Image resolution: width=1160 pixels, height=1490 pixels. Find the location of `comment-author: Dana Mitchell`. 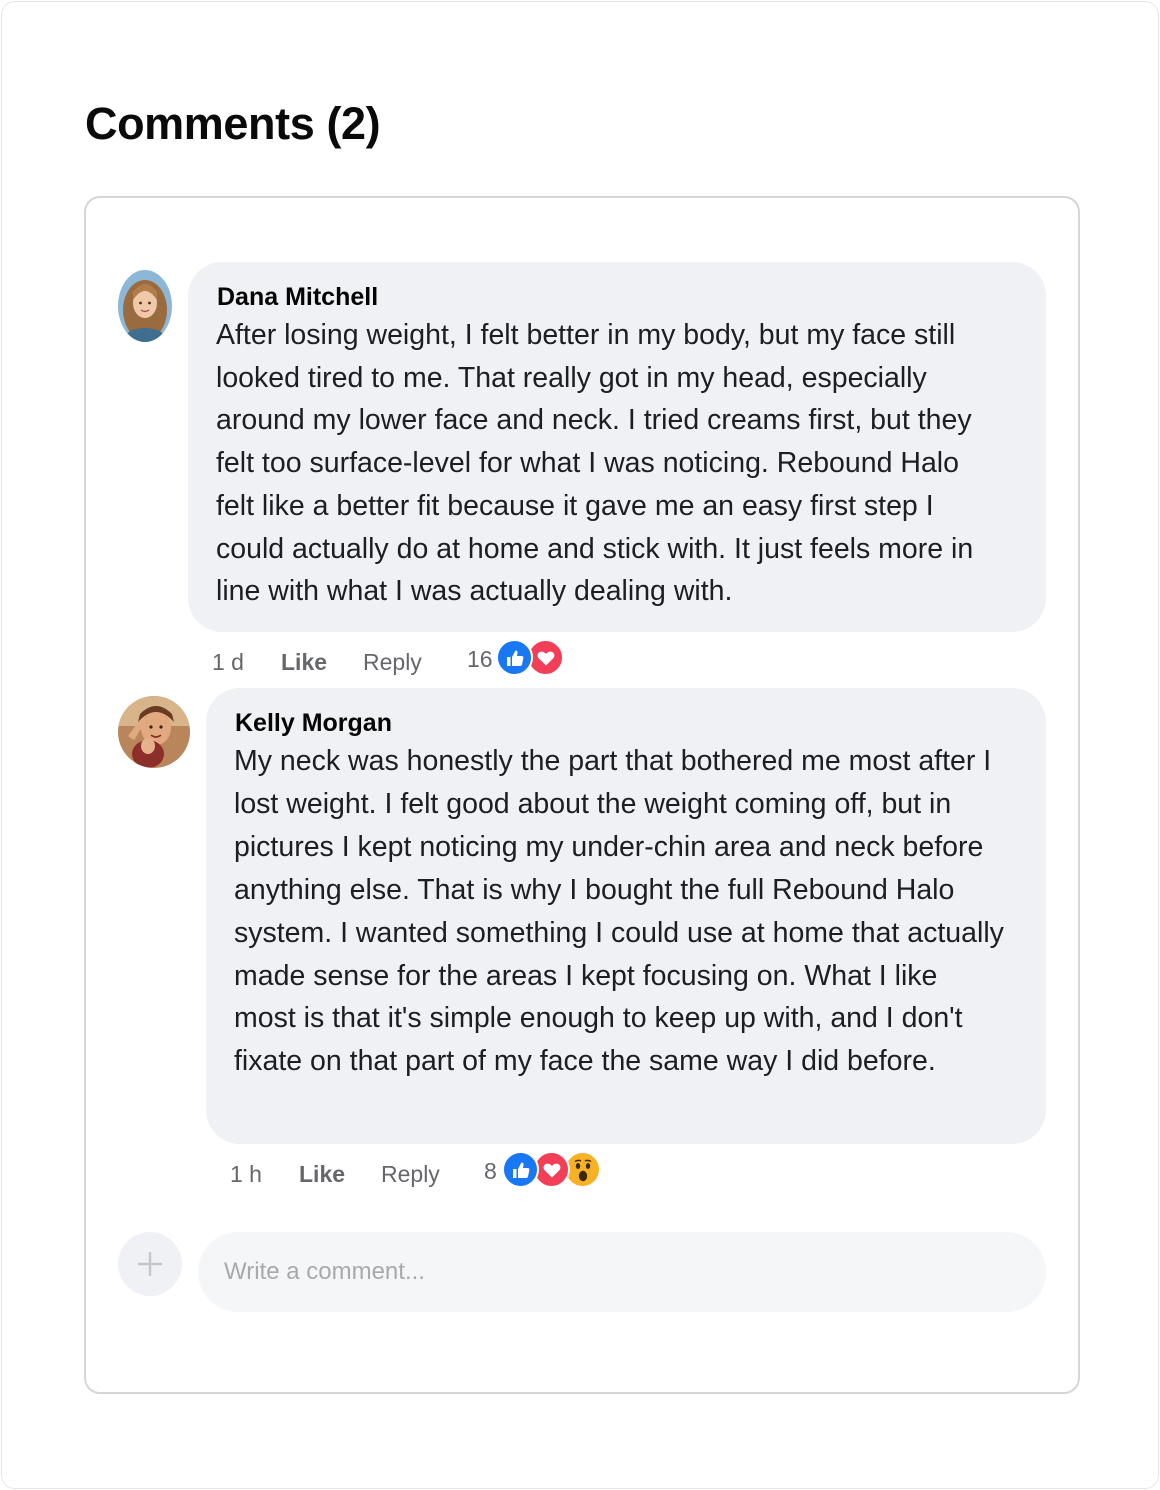

comment-author: Dana Mitchell is located at coordinates (297, 297).